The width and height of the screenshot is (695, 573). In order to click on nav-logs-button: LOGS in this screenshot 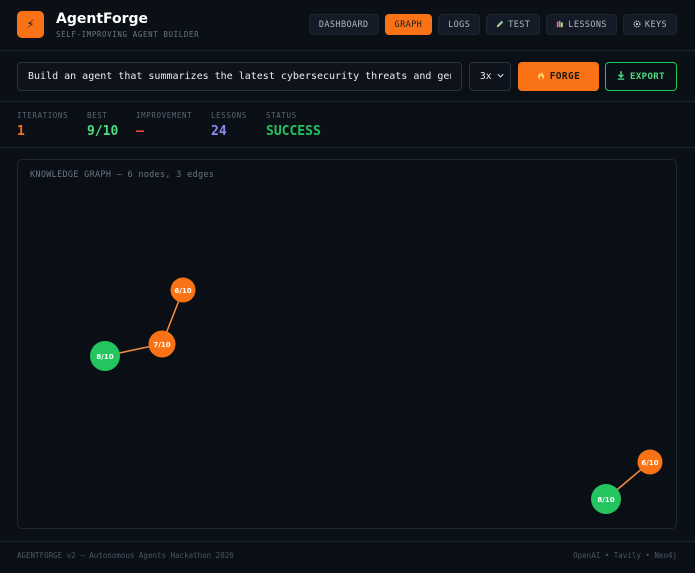, I will do `click(459, 24)`.